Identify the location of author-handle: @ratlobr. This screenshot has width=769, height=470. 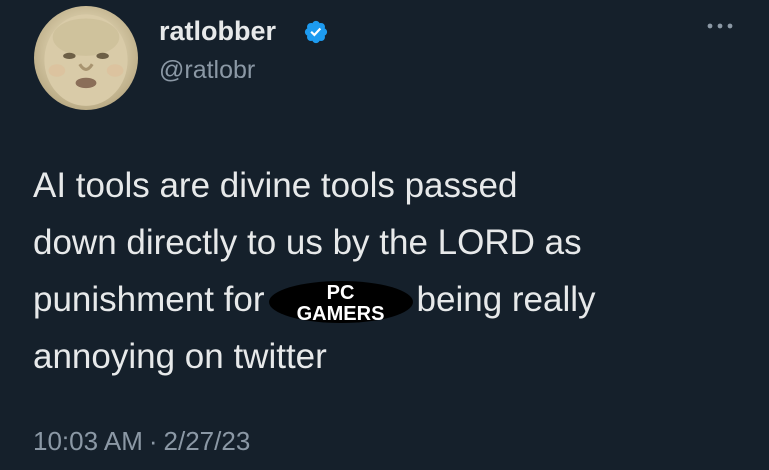
(207, 70).